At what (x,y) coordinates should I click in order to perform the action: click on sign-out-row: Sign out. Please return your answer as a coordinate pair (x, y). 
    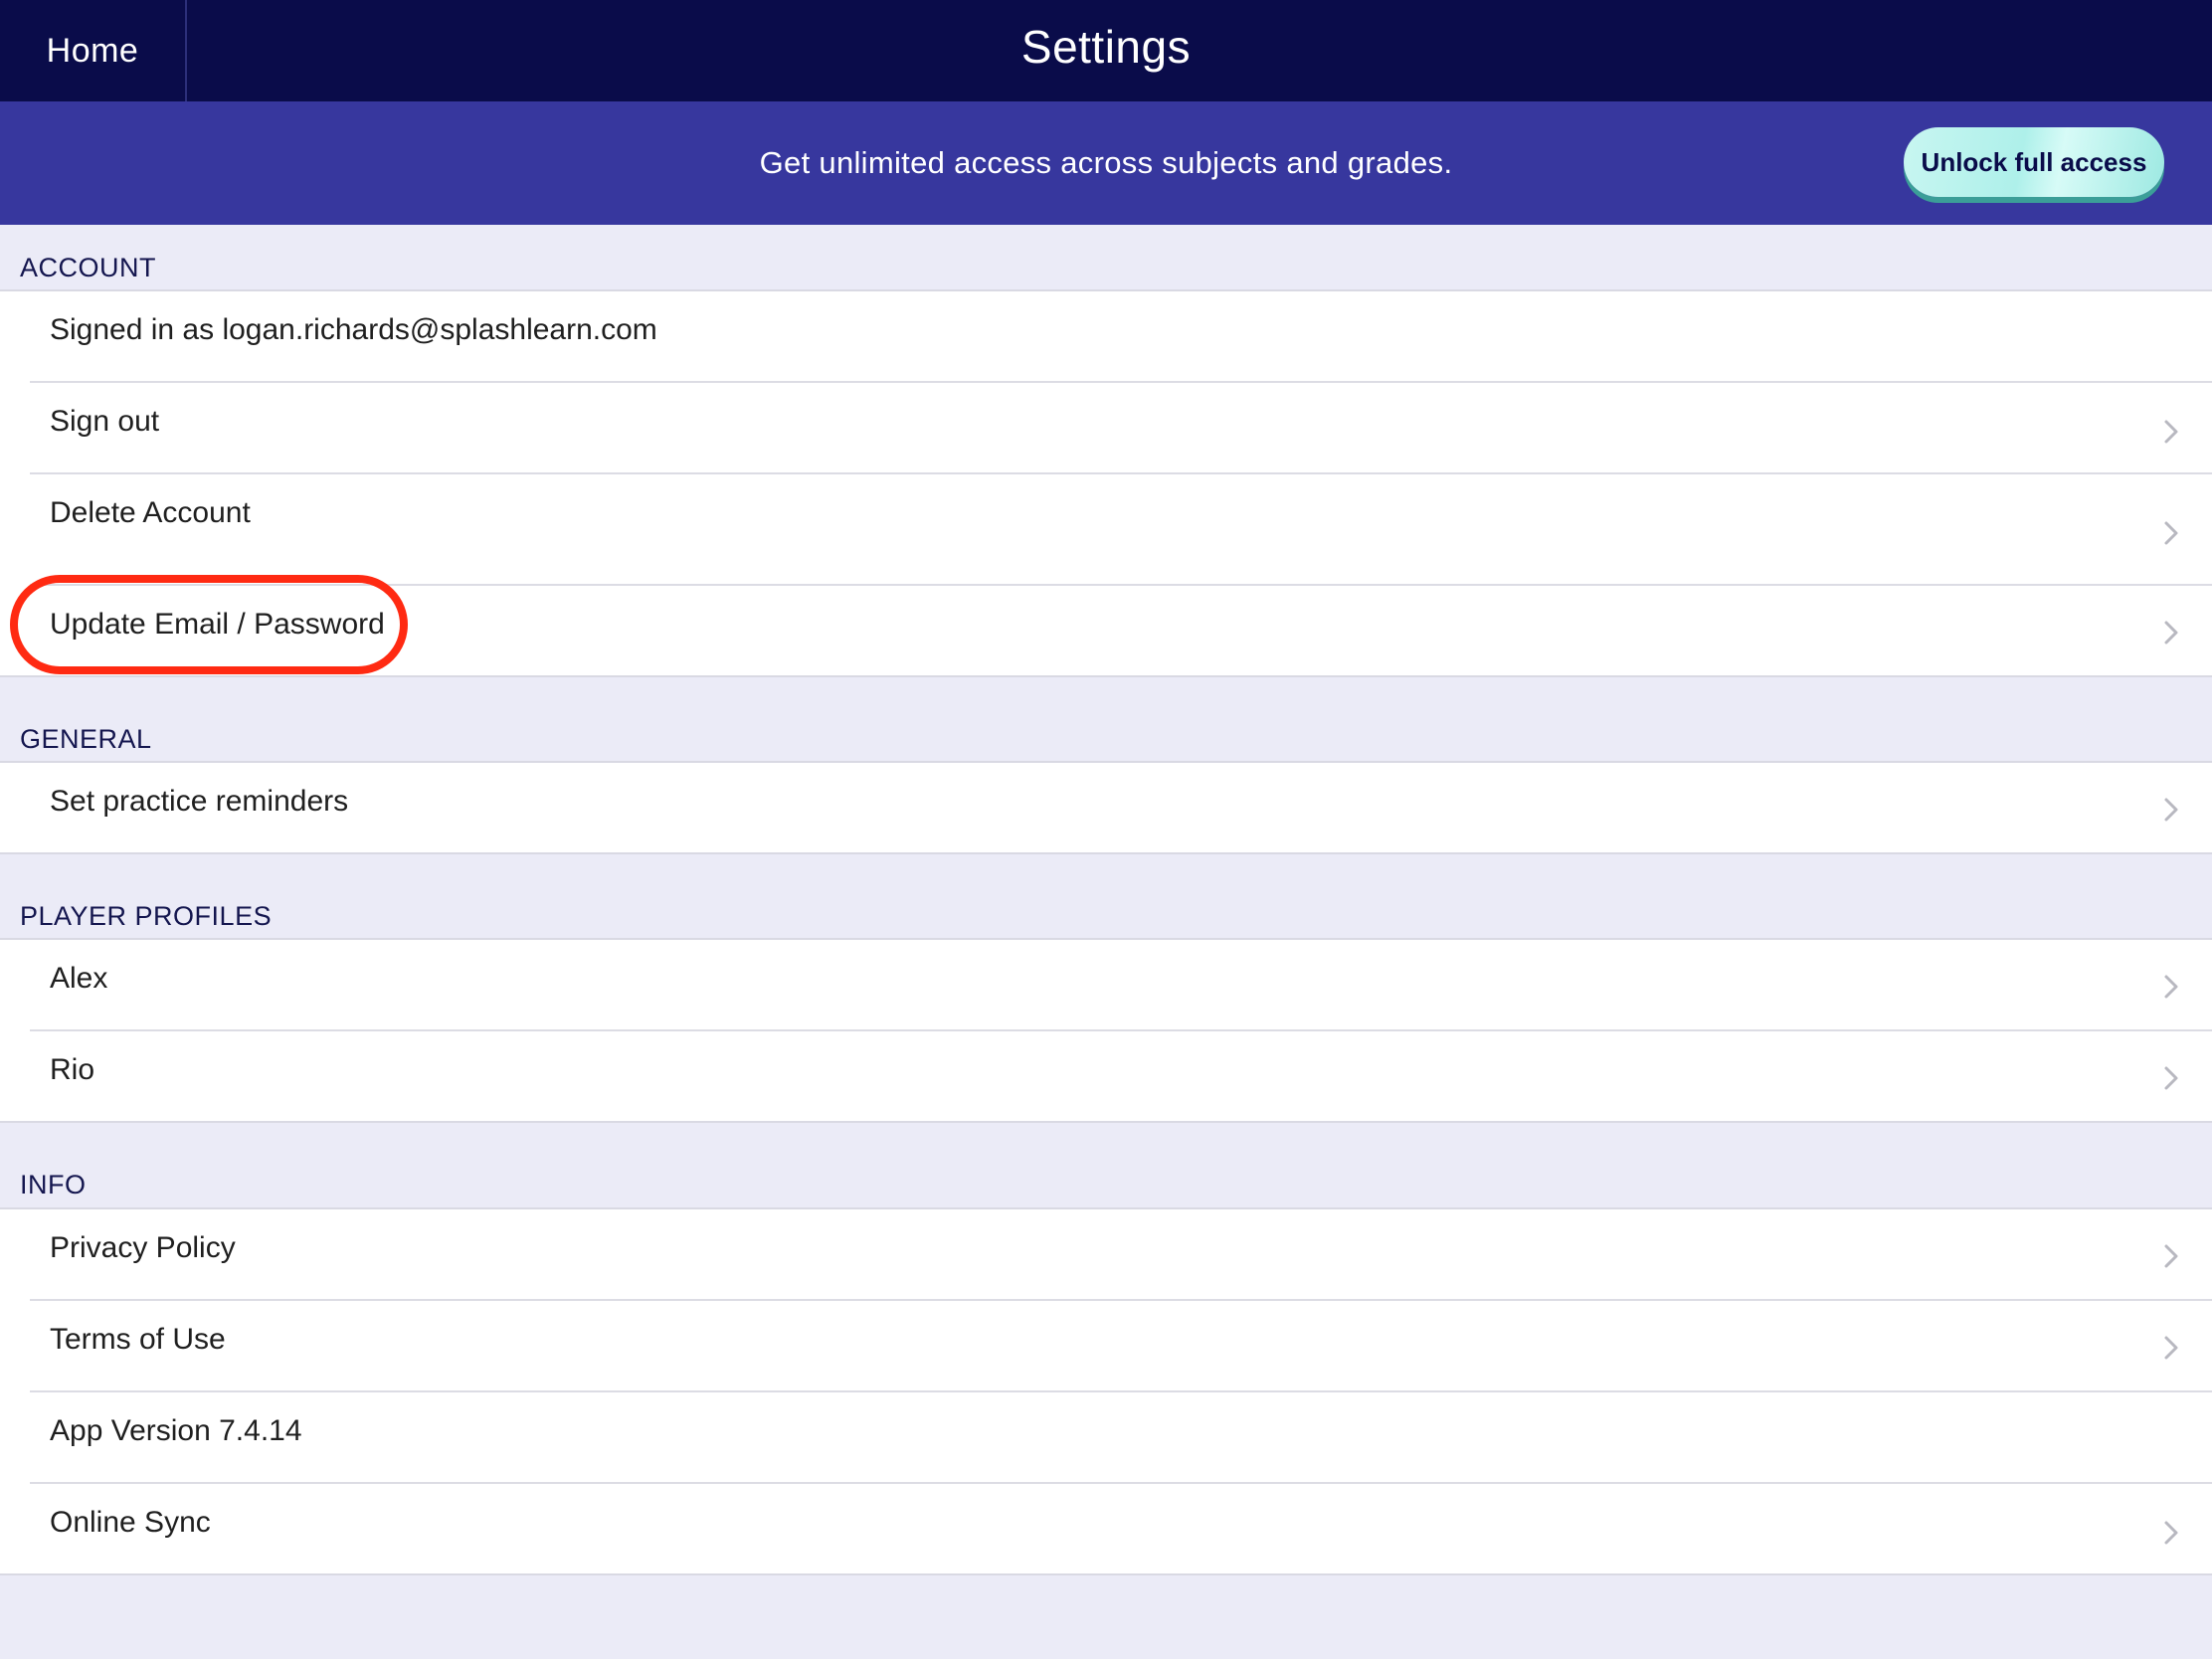
    Looking at the image, I should click on (1121, 426).